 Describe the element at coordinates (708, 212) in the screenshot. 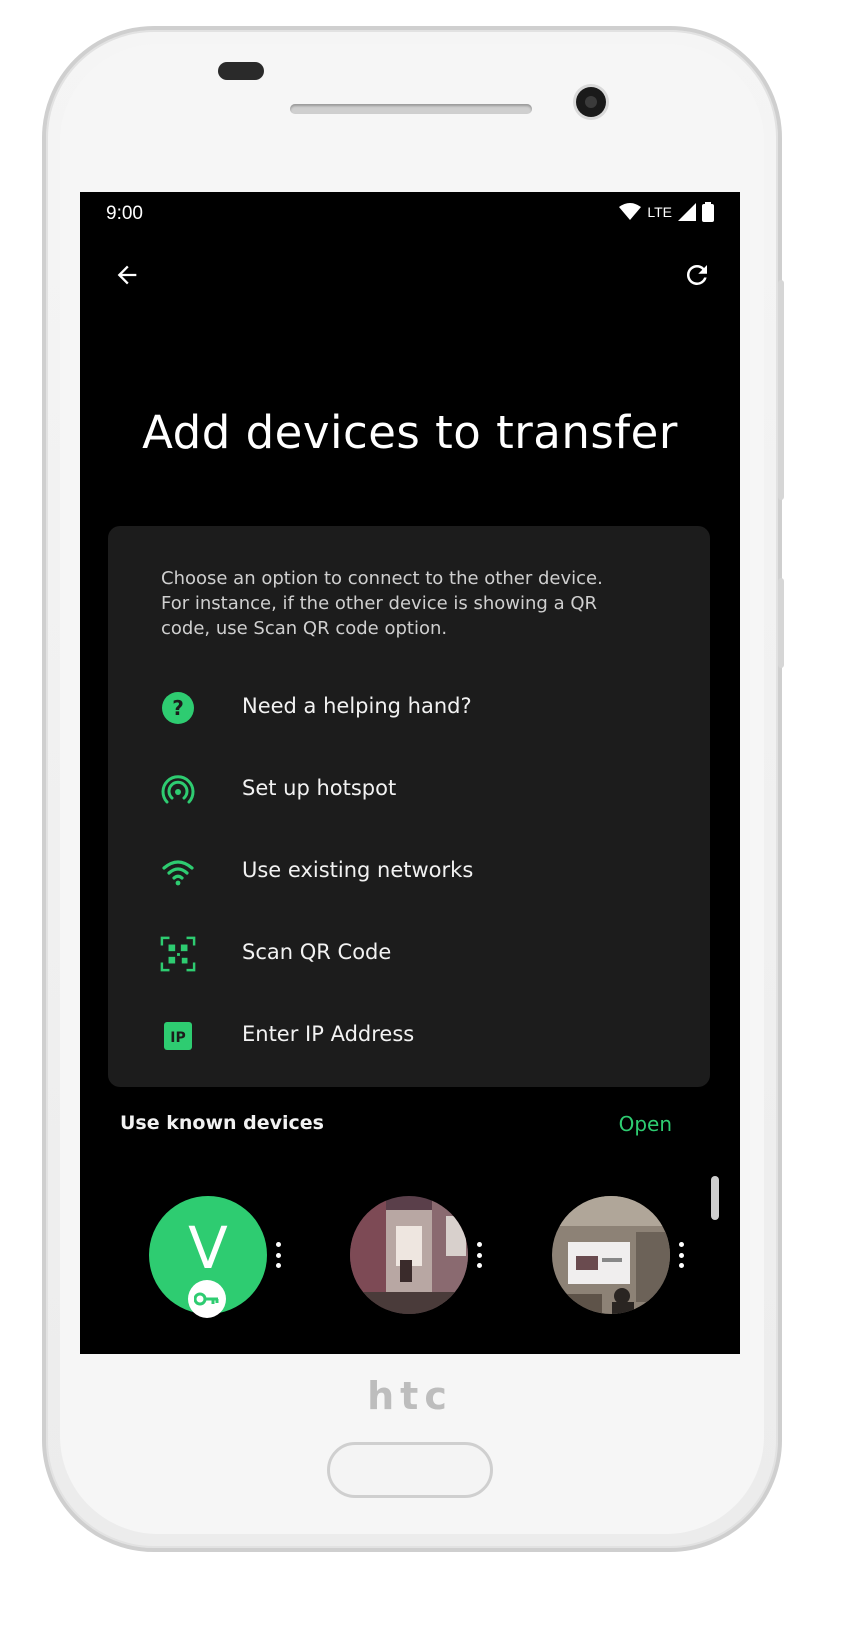

I see `battery-icon` at that location.